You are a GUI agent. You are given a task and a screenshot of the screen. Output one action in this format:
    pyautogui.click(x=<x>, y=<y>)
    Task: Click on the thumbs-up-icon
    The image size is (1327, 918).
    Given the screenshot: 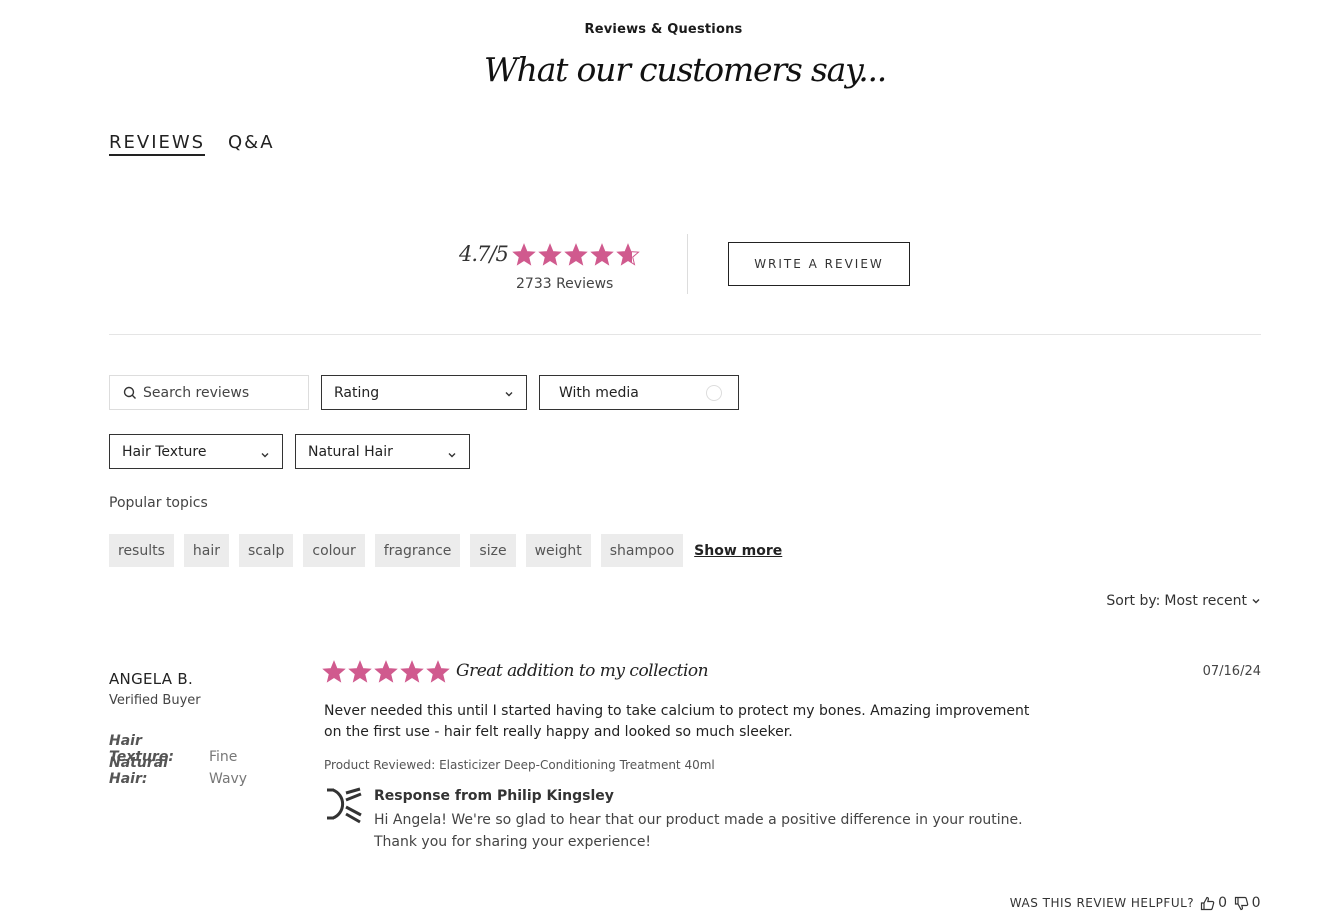 What is the action you would take?
    pyautogui.click(x=1208, y=903)
    